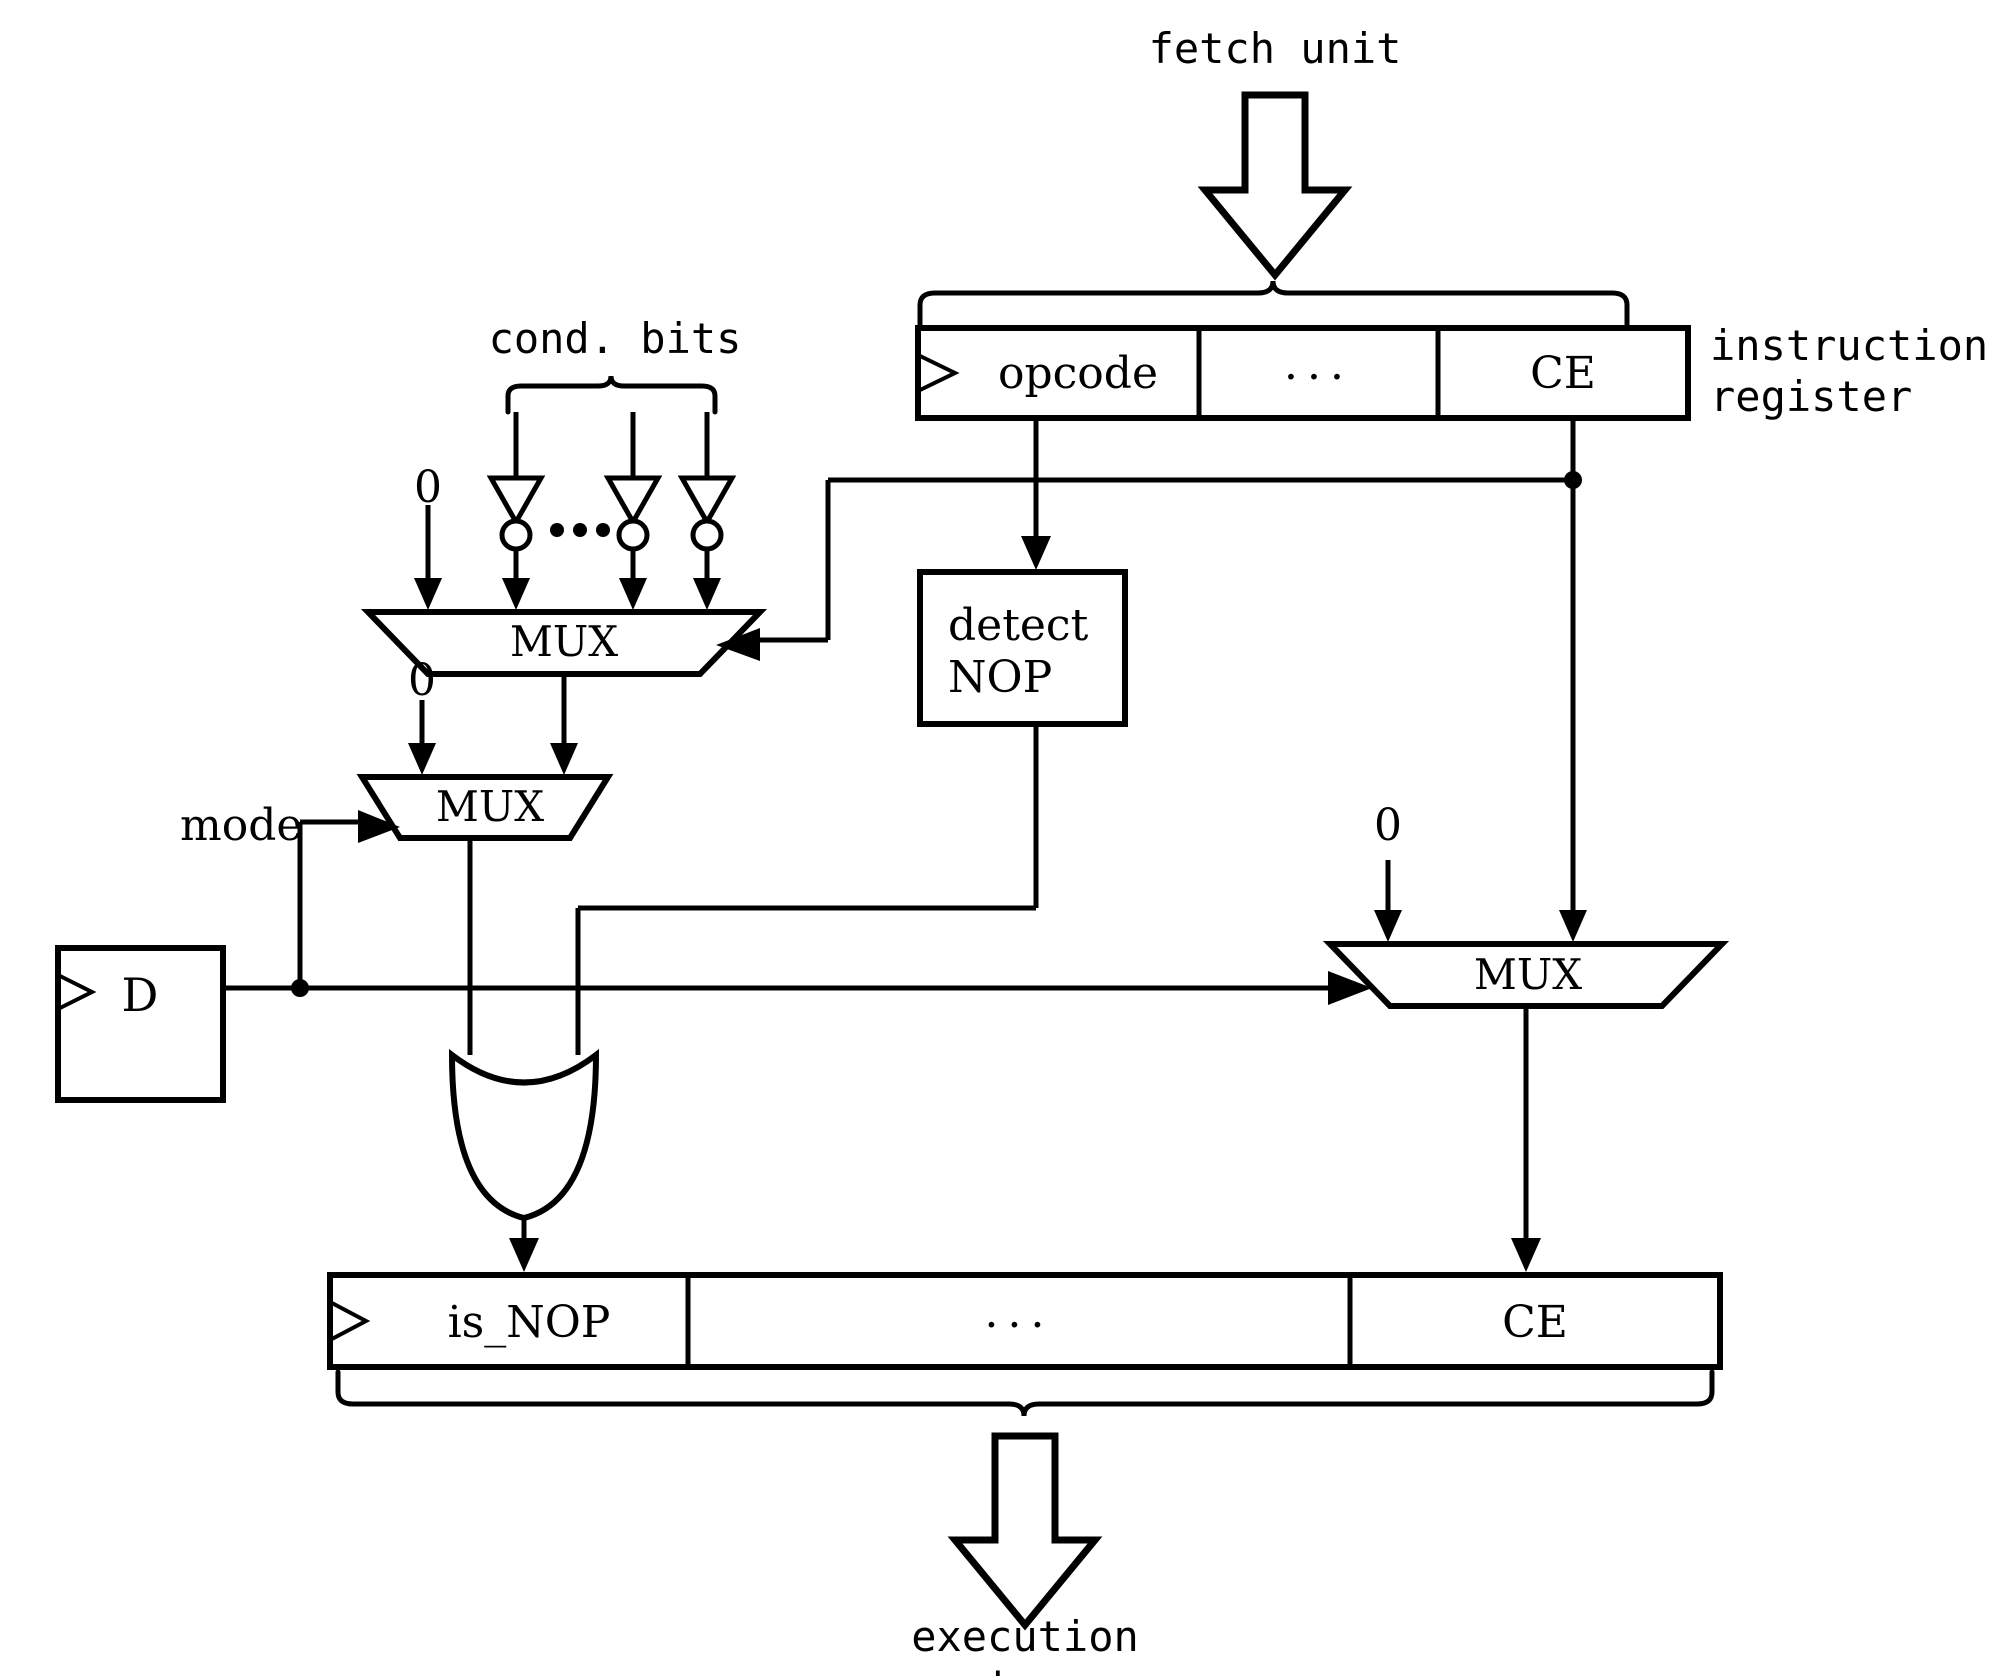 Image resolution: width=2000 pixels, height=1676 pixels. What do you see at coordinates (1078, 373) in the screenshot?
I see `ir-field-opcode: opcode` at bounding box center [1078, 373].